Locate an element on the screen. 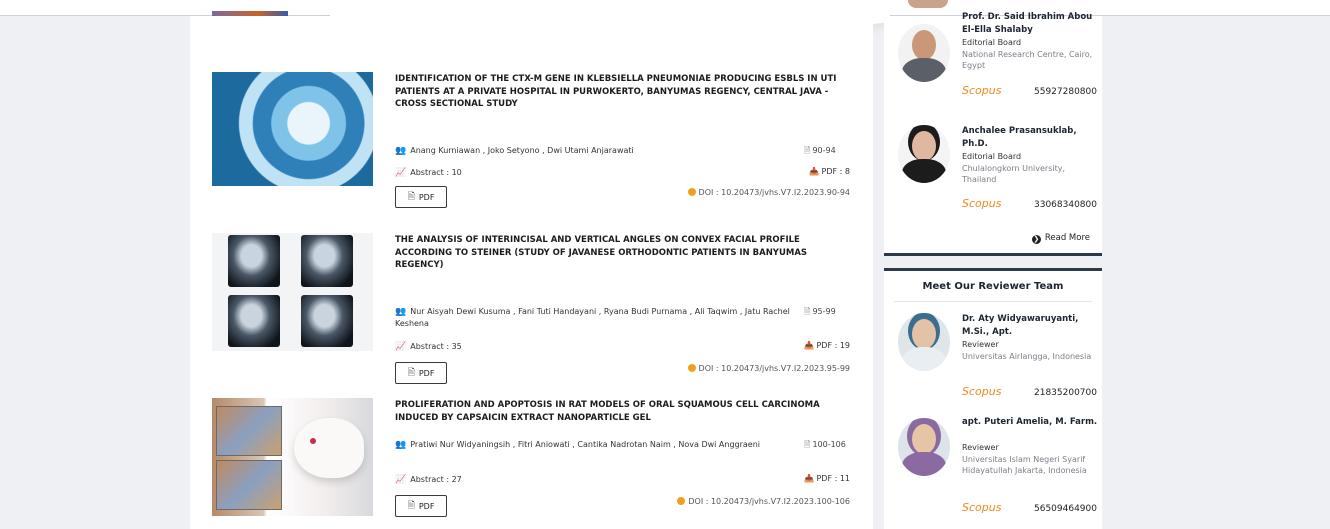 The height and width of the screenshot is (529, 1330). divider is located at coordinates (993, 301).